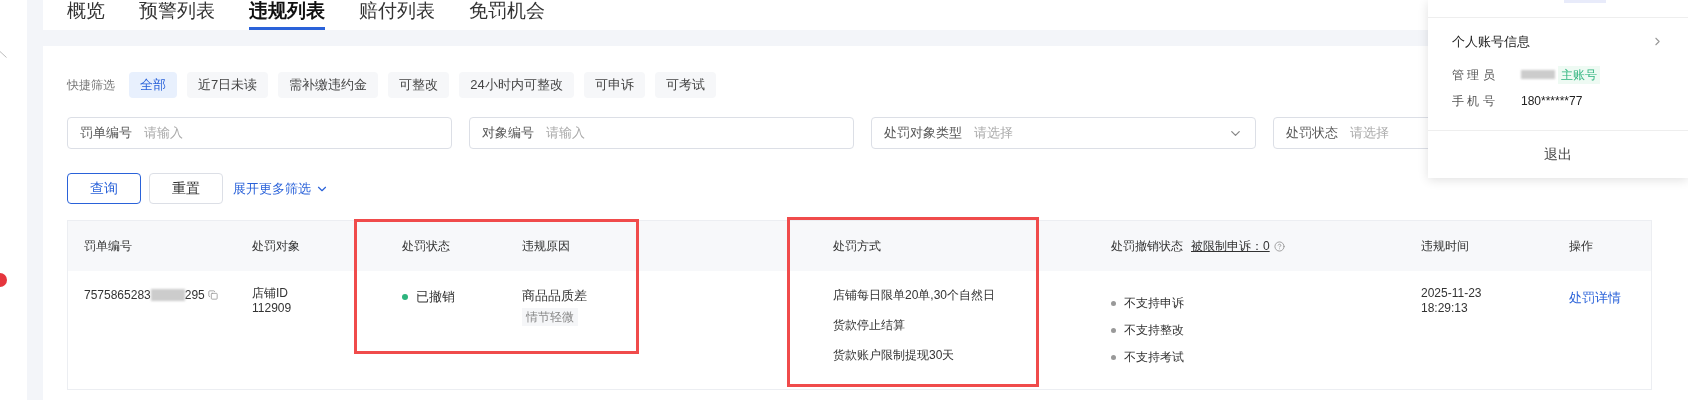 The image size is (1688, 400). I want to click on filter-chip: 可整改, so click(419, 85).